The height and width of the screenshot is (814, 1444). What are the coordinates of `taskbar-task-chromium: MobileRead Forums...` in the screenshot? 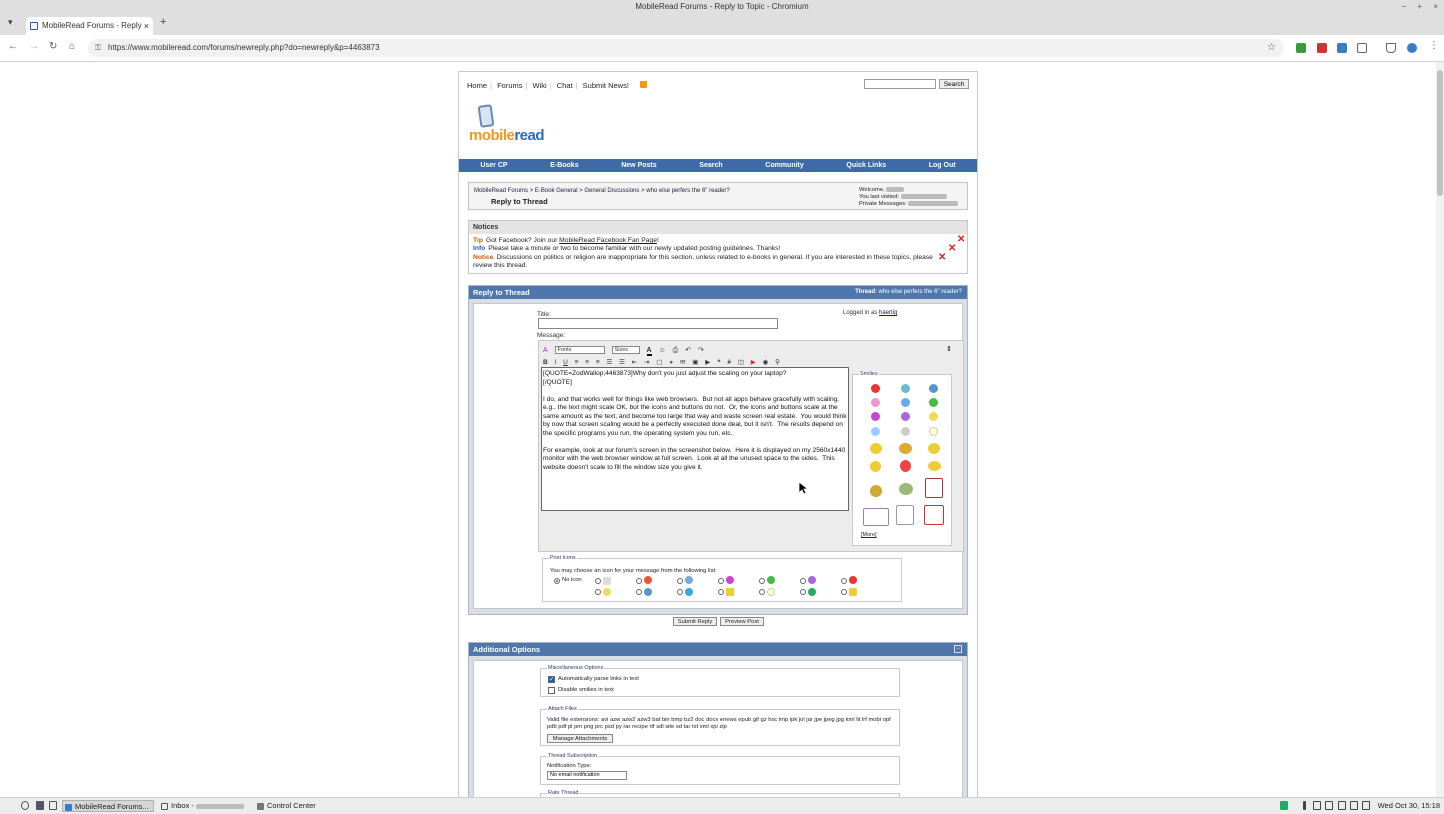 It's located at (108, 806).